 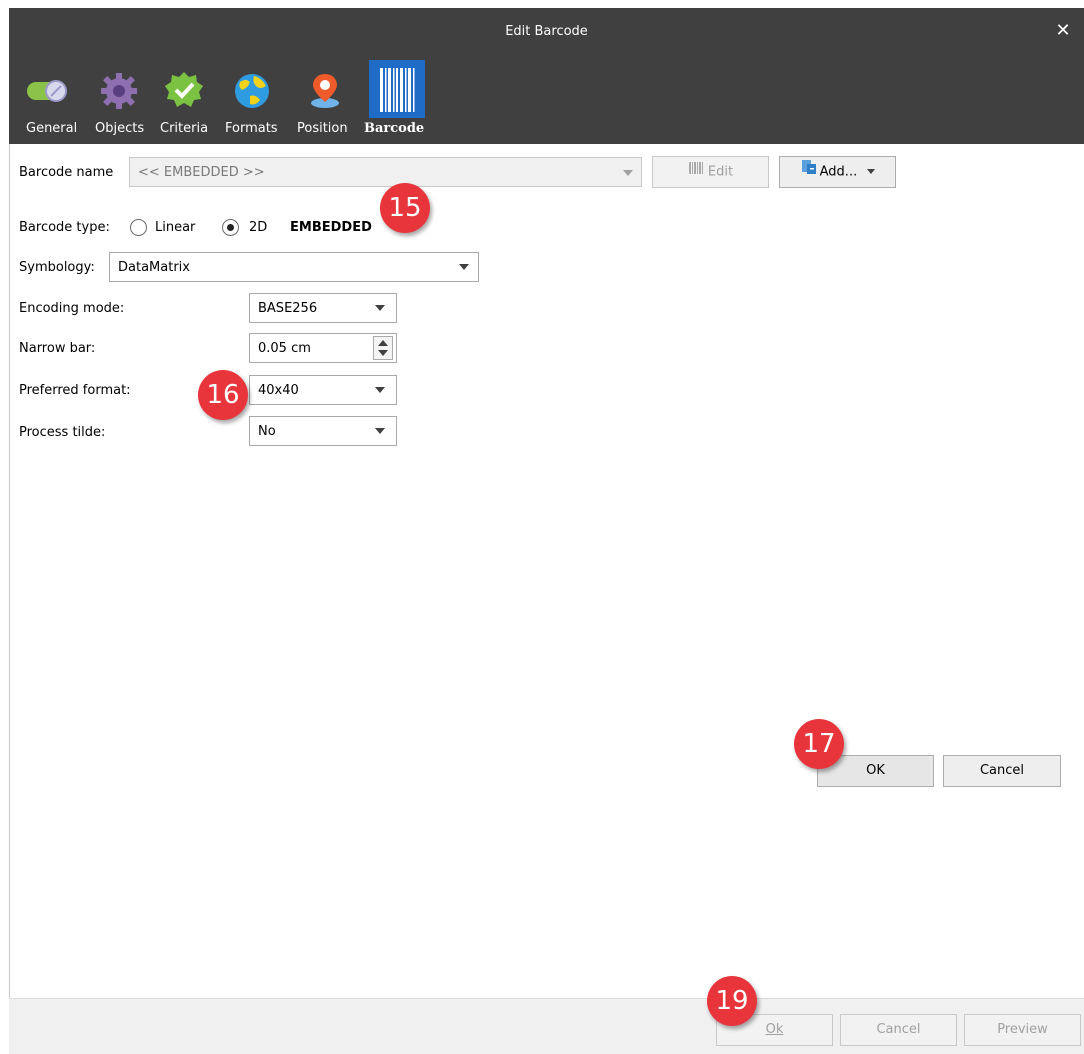 I want to click on tab-general-label: General, so click(x=51, y=129).